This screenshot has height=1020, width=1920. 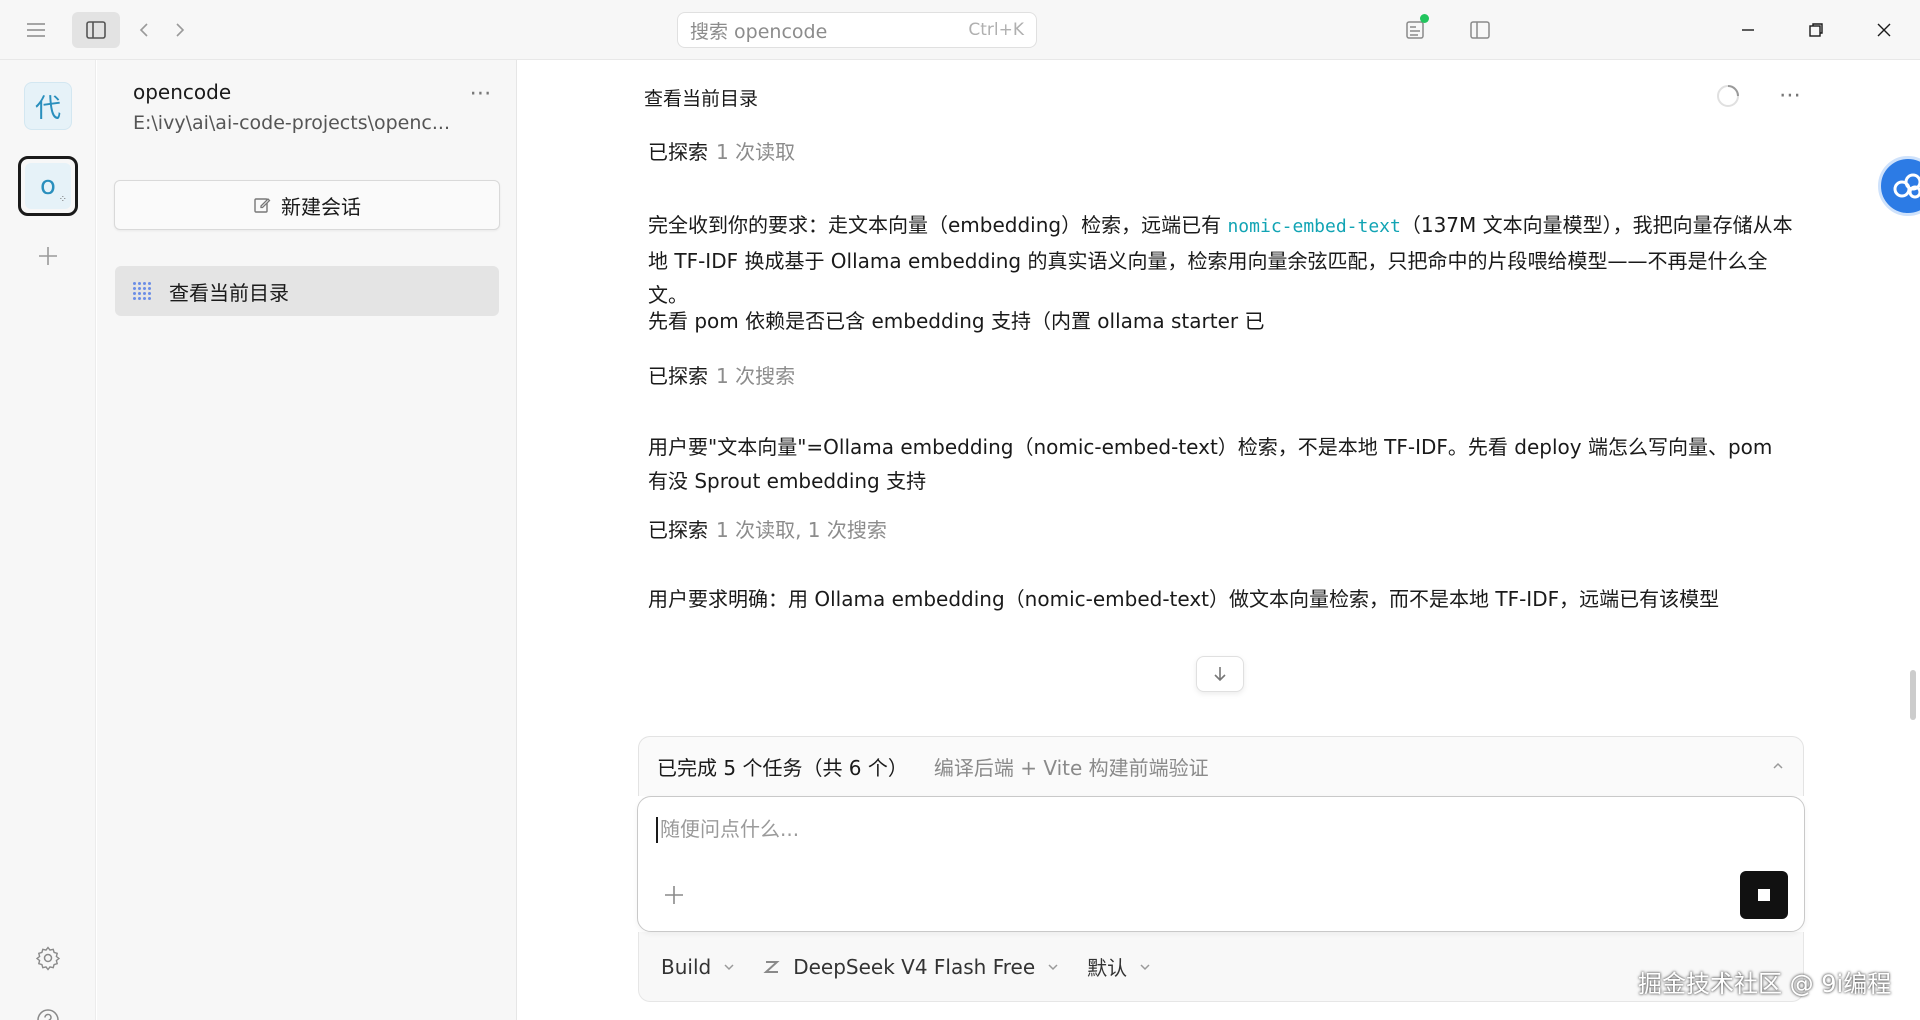 What do you see at coordinates (674, 895) in the screenshot?
I see `attach-plus-icon` at bounding box center [674, 895].